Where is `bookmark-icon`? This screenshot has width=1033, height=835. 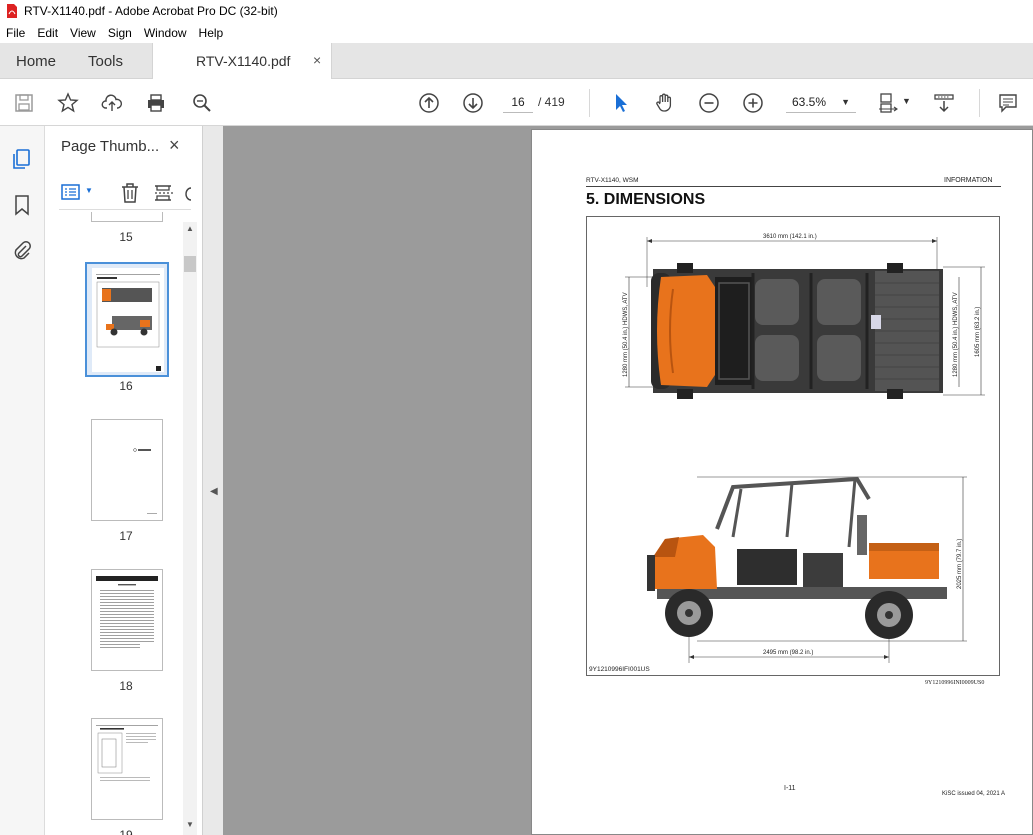 bookmark-icon is located at coordinates (22, 205).